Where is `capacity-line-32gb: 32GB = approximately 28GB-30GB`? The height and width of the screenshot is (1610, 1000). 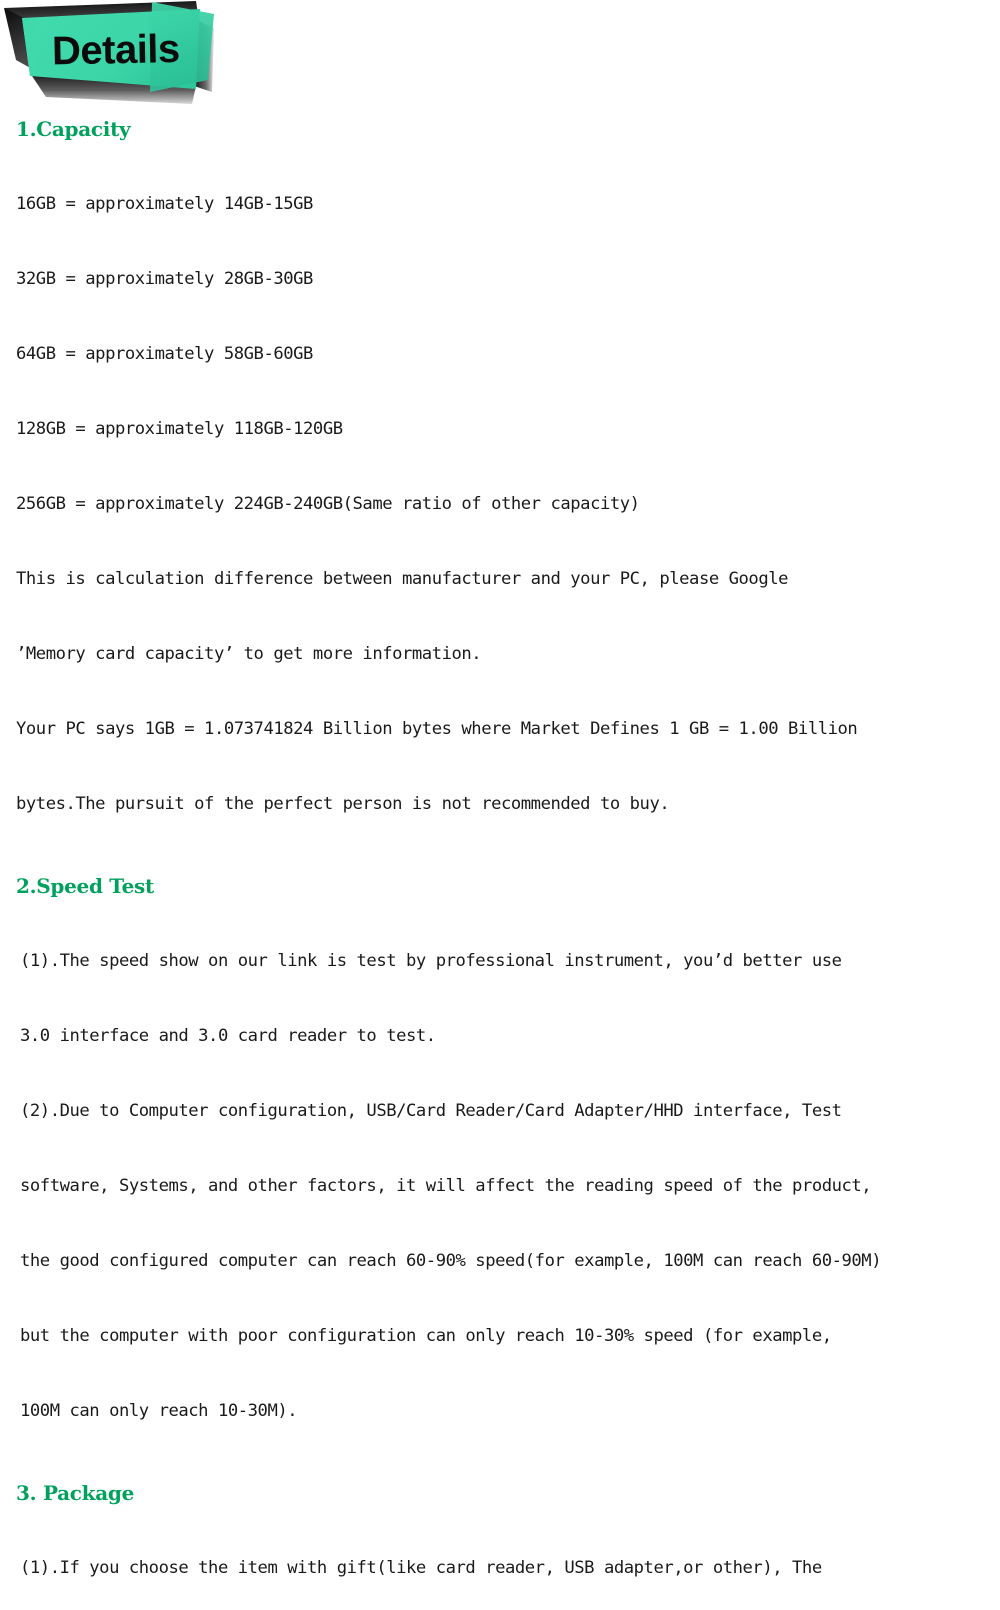 capacity-line-32gb: 32GB = approximately 28GB-30GB is located at coordinates (164, 279).